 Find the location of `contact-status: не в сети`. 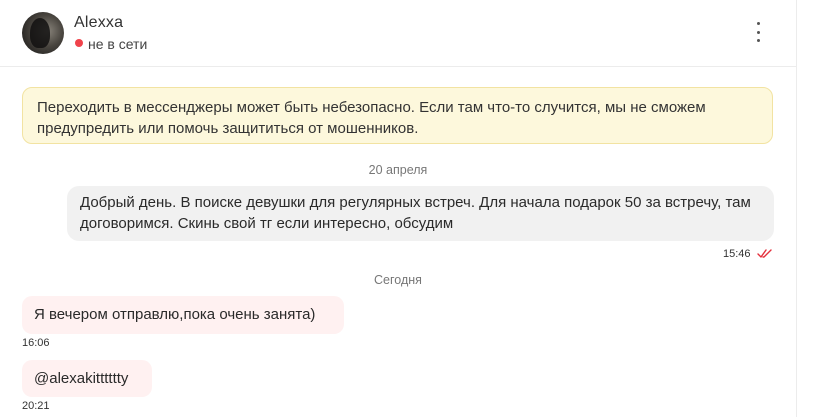

contact-status: не в сети is located at coordinates (118, 44).